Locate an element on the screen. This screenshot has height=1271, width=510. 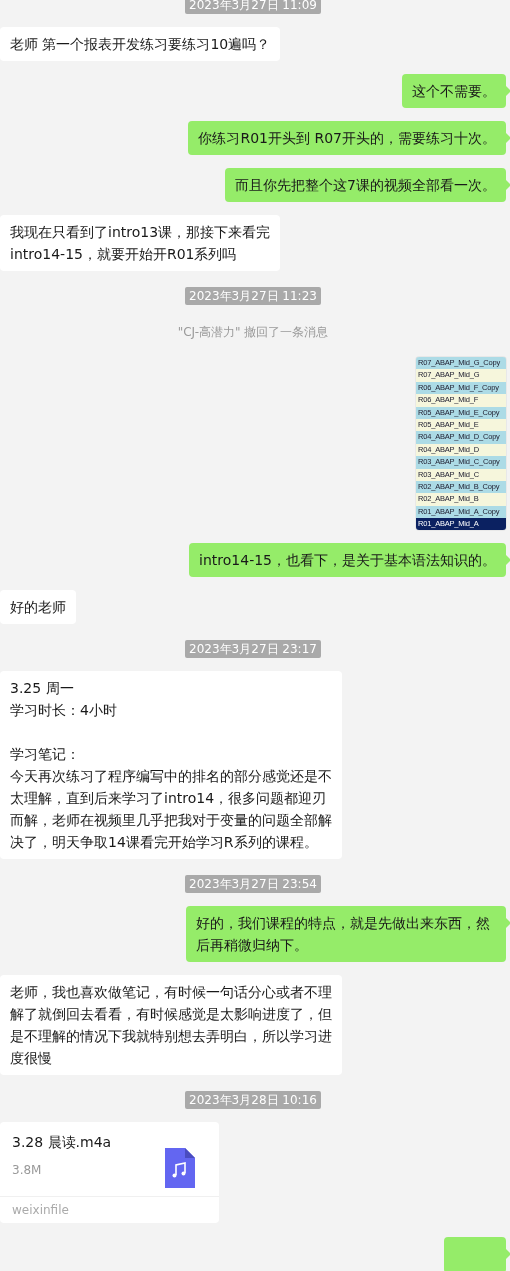
message-bubble: 老师，我也喜欢做笔记，有时候一句话分心或者不理解了就倒回去看看，有时候感觉是太影响进度了，但是不理解的情况下我就特别想去弄明白，所以学习进度很慢 is located at coordinates (171, 1025).